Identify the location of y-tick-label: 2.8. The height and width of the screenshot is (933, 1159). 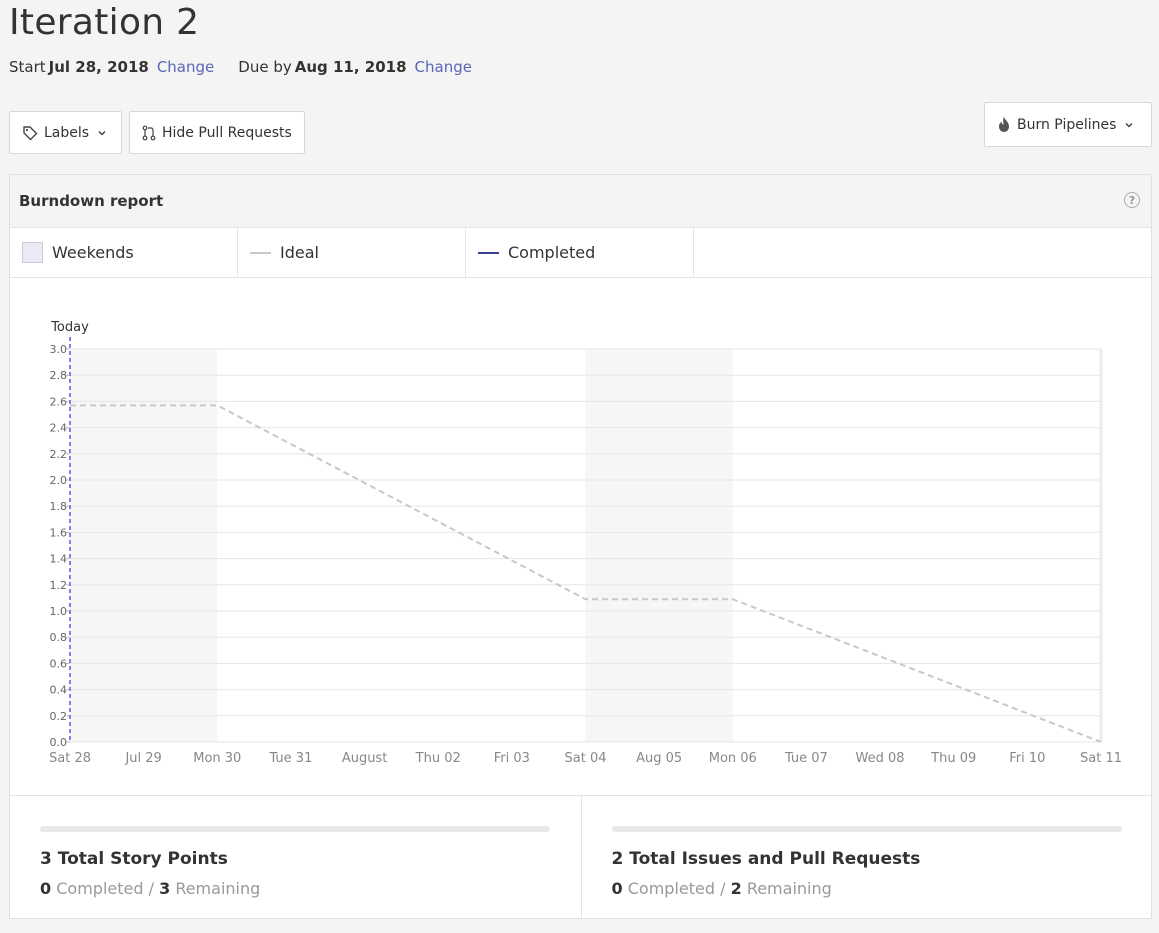
(59, 375).